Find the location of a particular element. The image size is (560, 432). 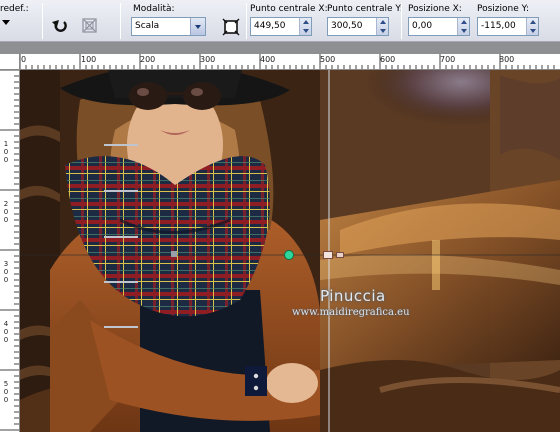

watermark-url: www.maidiregrafica.eu is located at coordinates (351, 312).